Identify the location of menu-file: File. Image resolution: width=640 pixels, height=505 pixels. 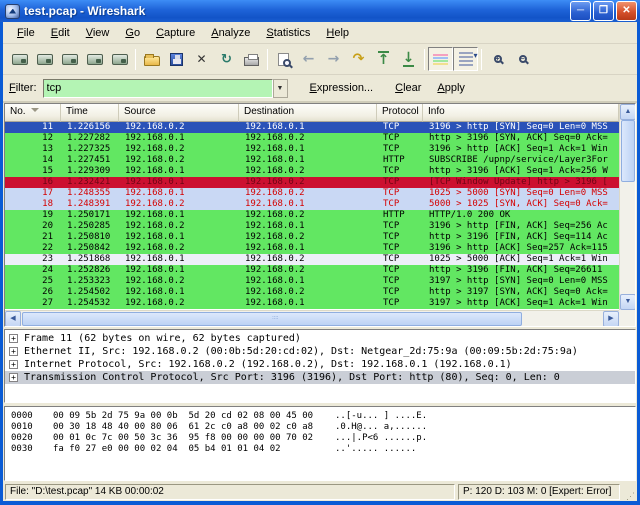
(26, 33).